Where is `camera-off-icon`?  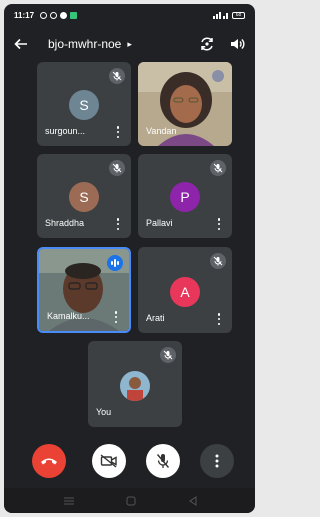 camera-off-icon is located at coordinates (108, 461).